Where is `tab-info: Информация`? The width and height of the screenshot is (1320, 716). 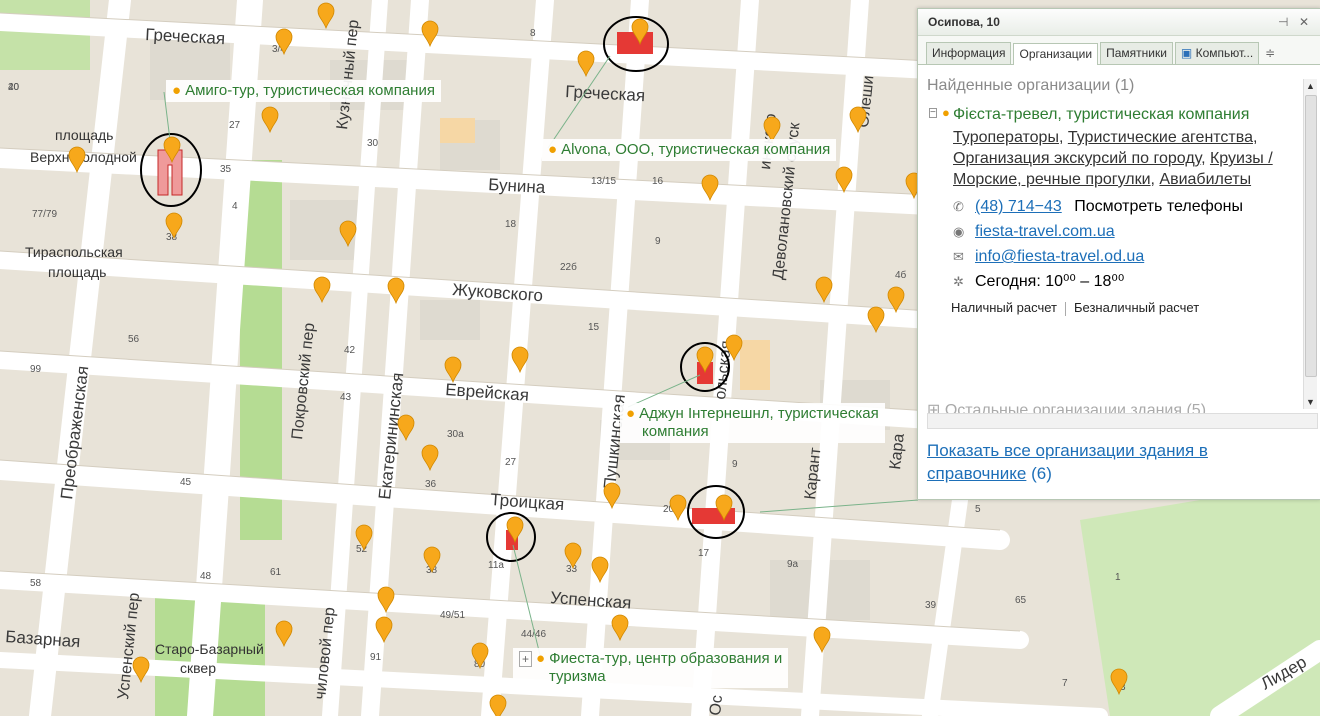
tab-info: Информация is located at coordinates (969, 53).